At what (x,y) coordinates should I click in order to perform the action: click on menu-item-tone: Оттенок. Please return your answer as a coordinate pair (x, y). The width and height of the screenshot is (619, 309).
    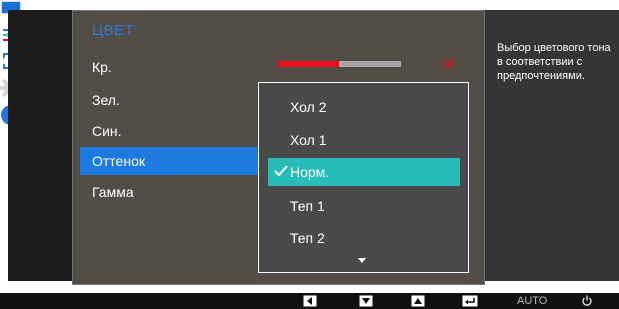
    Looking at the image, I should click on (173, 161).